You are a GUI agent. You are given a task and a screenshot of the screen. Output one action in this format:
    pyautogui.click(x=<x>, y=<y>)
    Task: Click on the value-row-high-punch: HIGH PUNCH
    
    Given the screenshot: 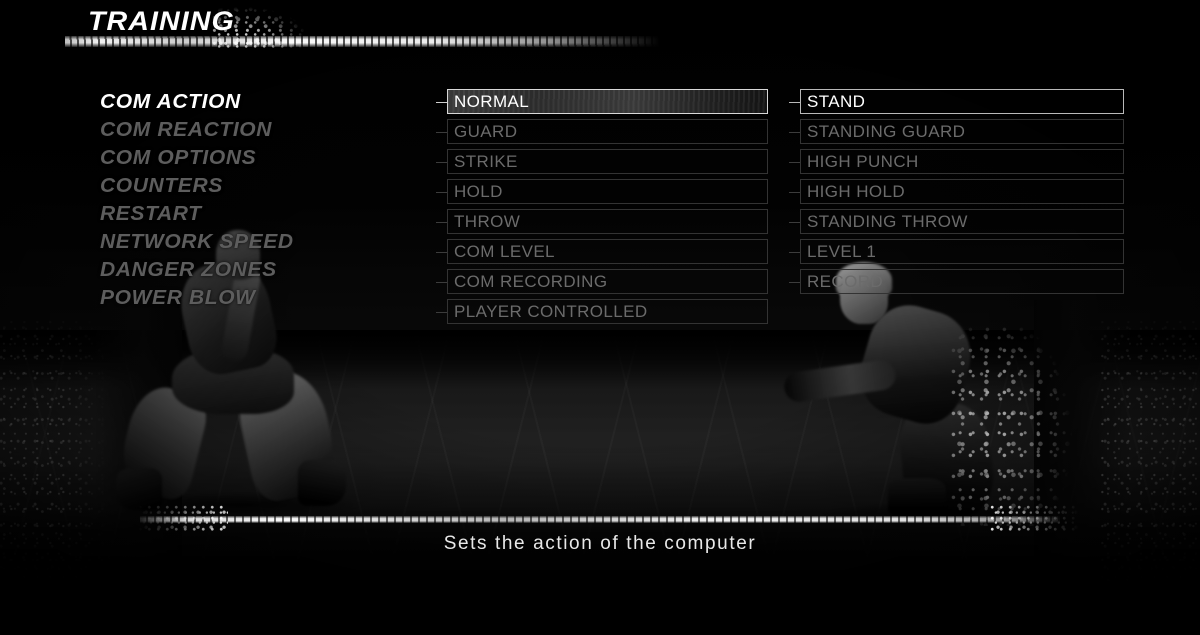 What is the action you would take?
    pyautogui.click(x=956, y=163)
    